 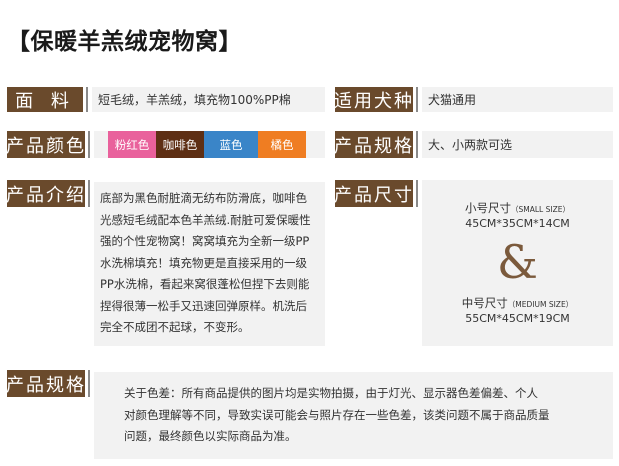 What do you see at coordinates (373, 99) in the screenshot?
I see `suitable-label: 适用犬种` at bounding box center [373, 99].